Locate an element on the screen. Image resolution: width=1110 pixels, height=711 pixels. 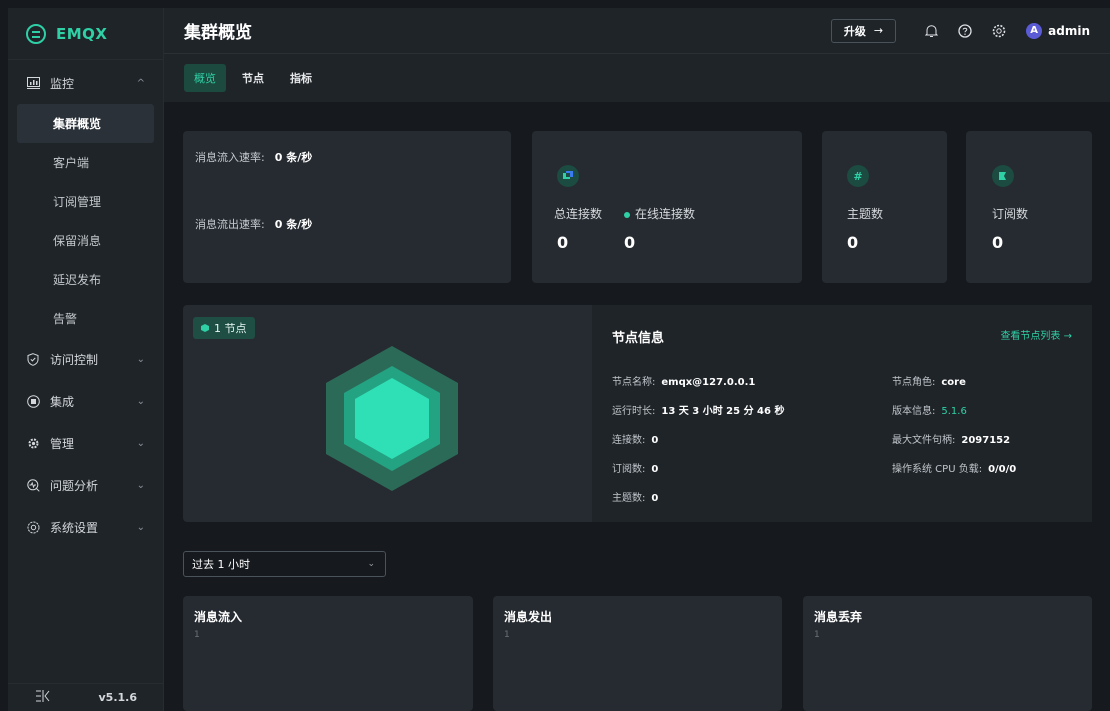
cpu-value: 0/0/0 is located at coordinates (1002, 469).